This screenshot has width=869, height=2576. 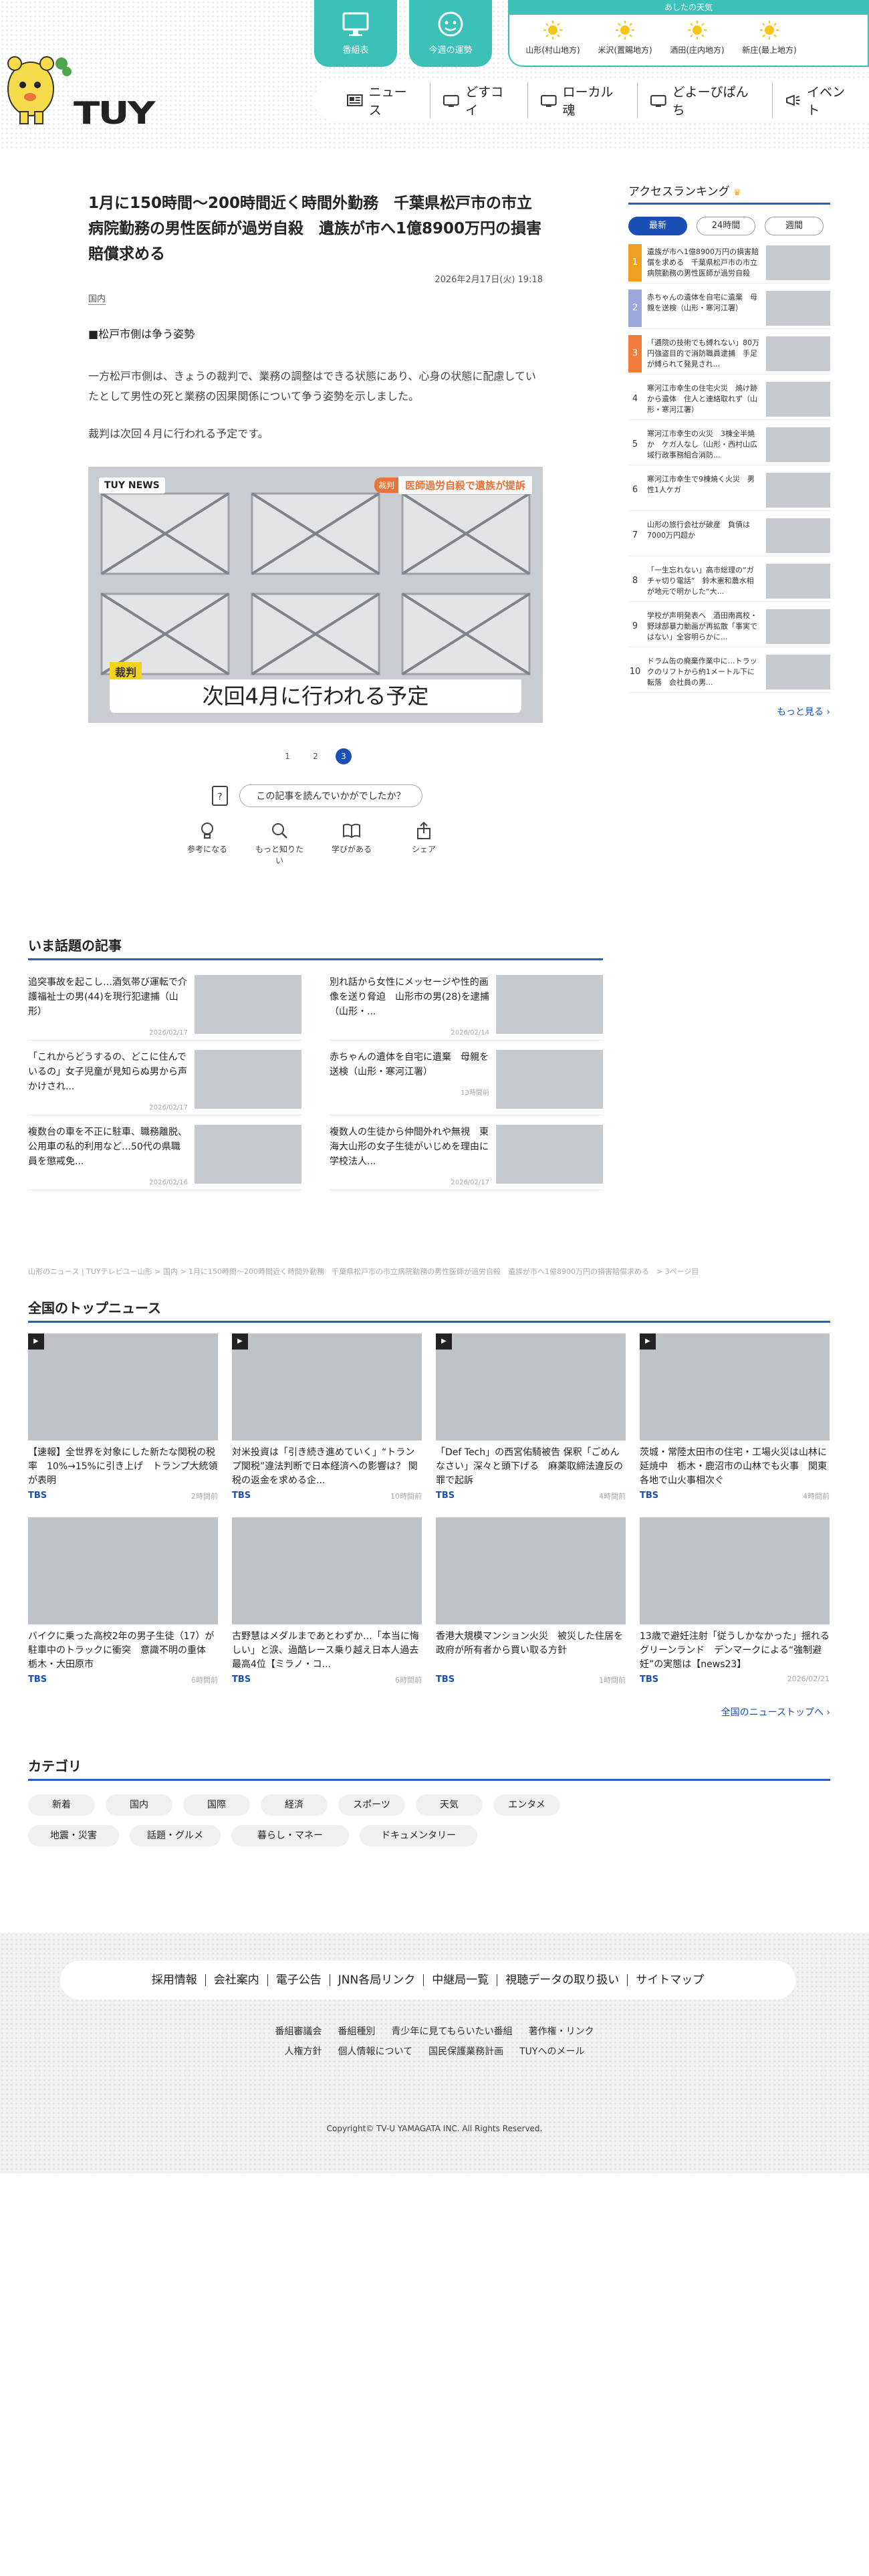 I want to click on reaction-helpful-button: 参考になる, so click(x=207, y=843).